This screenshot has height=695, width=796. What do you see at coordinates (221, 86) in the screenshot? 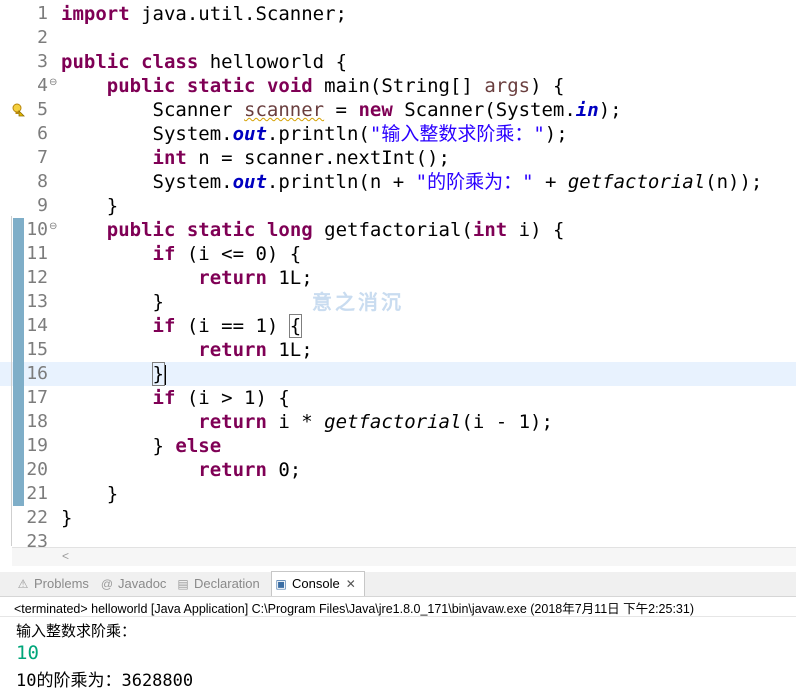
I see `code-token: static` at bounding box center [221, 86].